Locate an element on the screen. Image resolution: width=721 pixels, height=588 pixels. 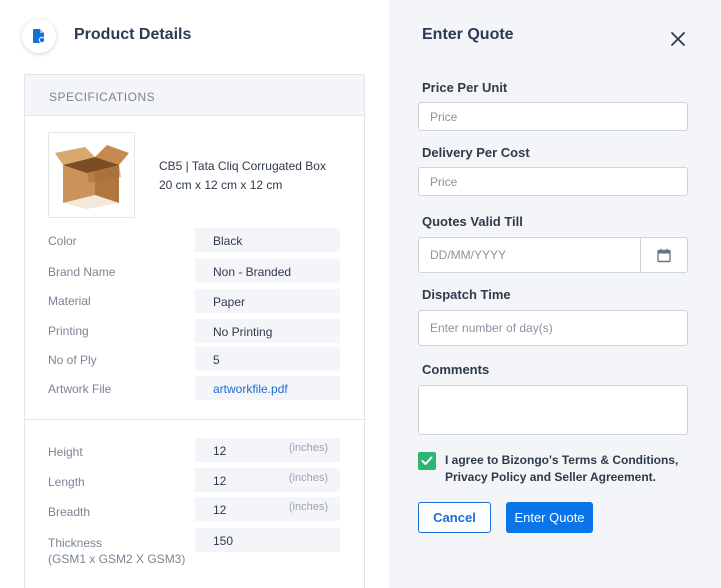
dim-label-height: Height is located at coordinates (65, 452).